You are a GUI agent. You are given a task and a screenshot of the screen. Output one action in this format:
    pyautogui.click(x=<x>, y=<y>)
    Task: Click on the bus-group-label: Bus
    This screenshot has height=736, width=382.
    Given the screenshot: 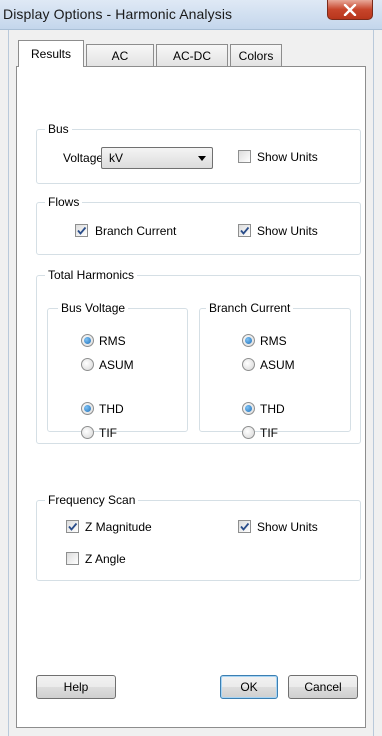 What is the action you would take?
    pyautogui.click(x=58, y=129)
    